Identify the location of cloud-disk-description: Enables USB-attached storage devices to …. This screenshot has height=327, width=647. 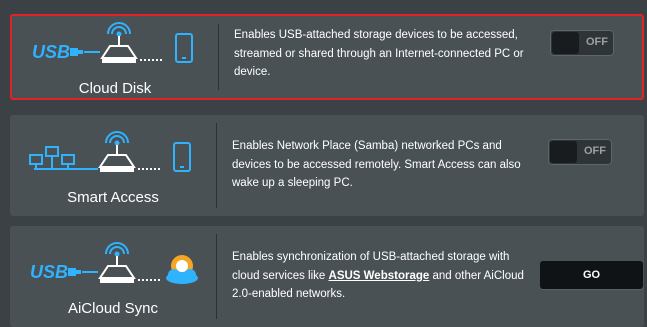
(379, 53).